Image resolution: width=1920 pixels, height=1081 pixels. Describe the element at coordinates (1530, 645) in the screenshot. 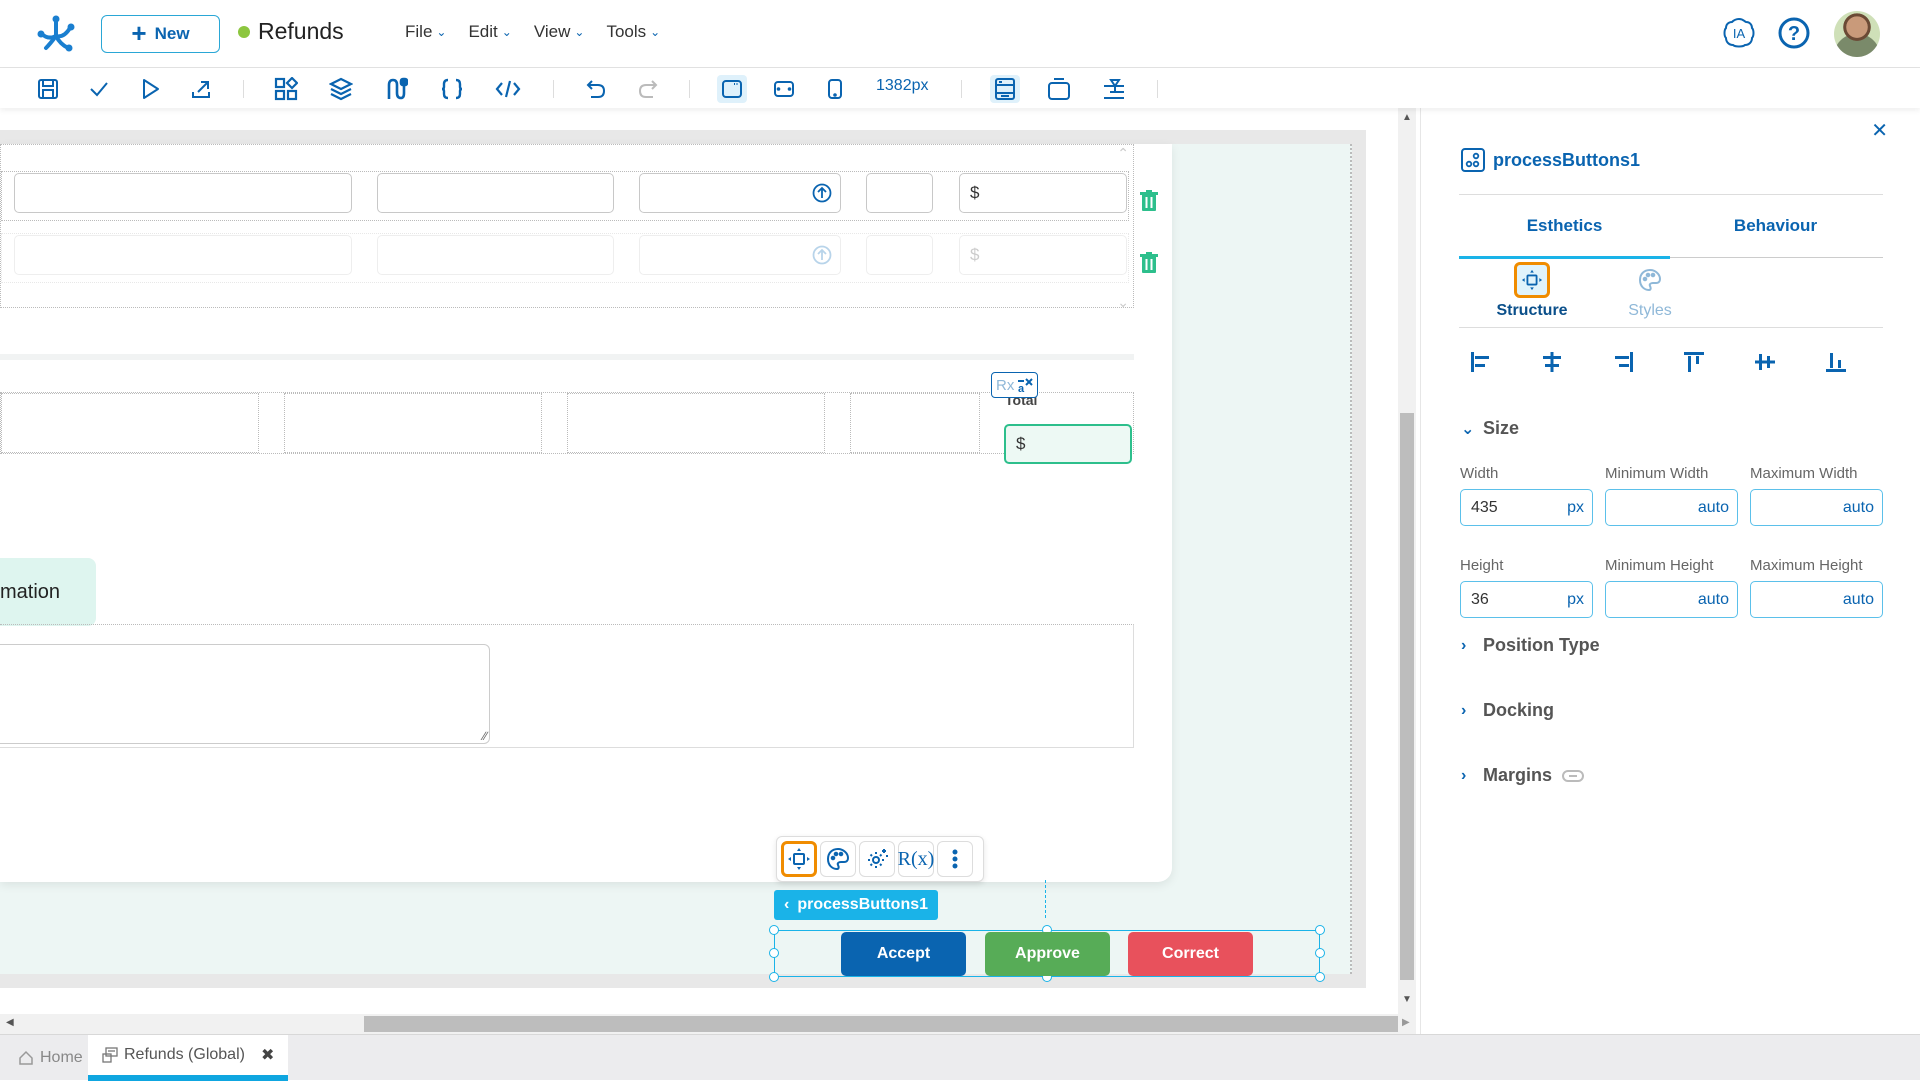

I see `section-position-type: › Position Type` at that location.